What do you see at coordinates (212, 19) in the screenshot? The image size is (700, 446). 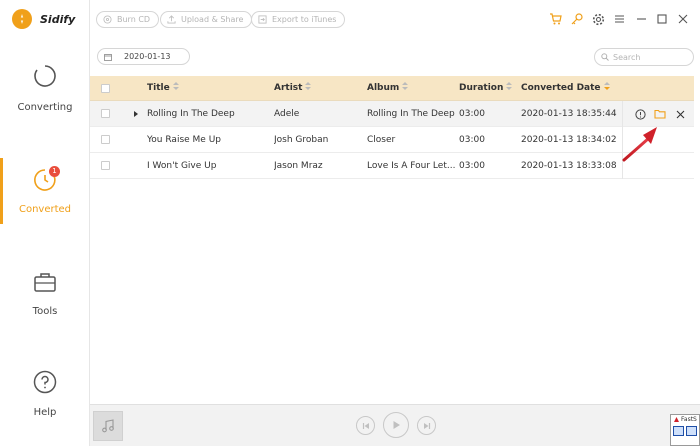 I see `upload-share-label: Upload & Share` at bounding box center [212, 19].